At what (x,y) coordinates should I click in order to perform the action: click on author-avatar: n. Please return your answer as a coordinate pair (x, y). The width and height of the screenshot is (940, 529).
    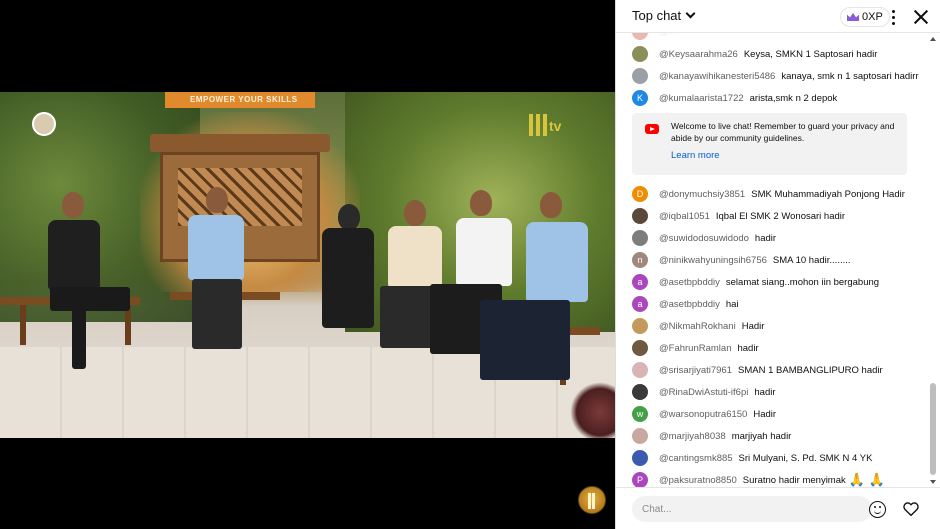
    Looking at the image, I should click on (640, 260).